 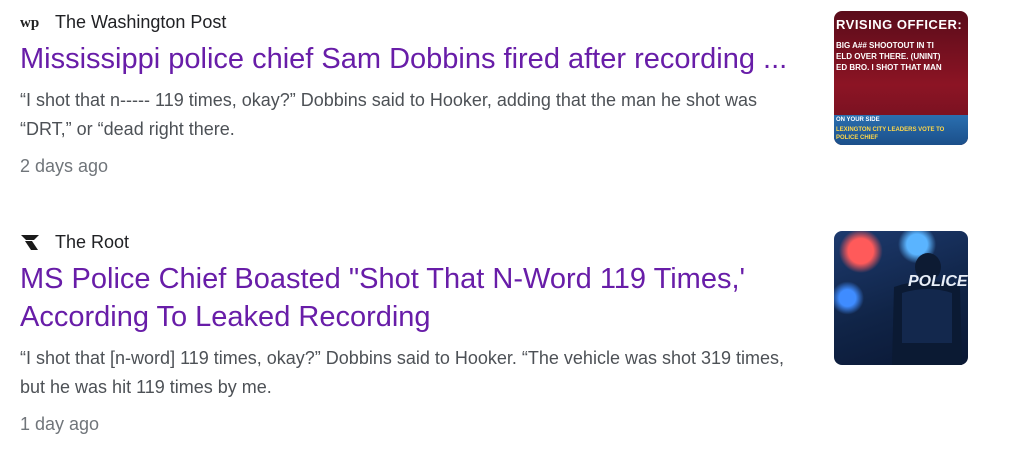 I want to click on svg-text: wp, so click(x=29, y=22).